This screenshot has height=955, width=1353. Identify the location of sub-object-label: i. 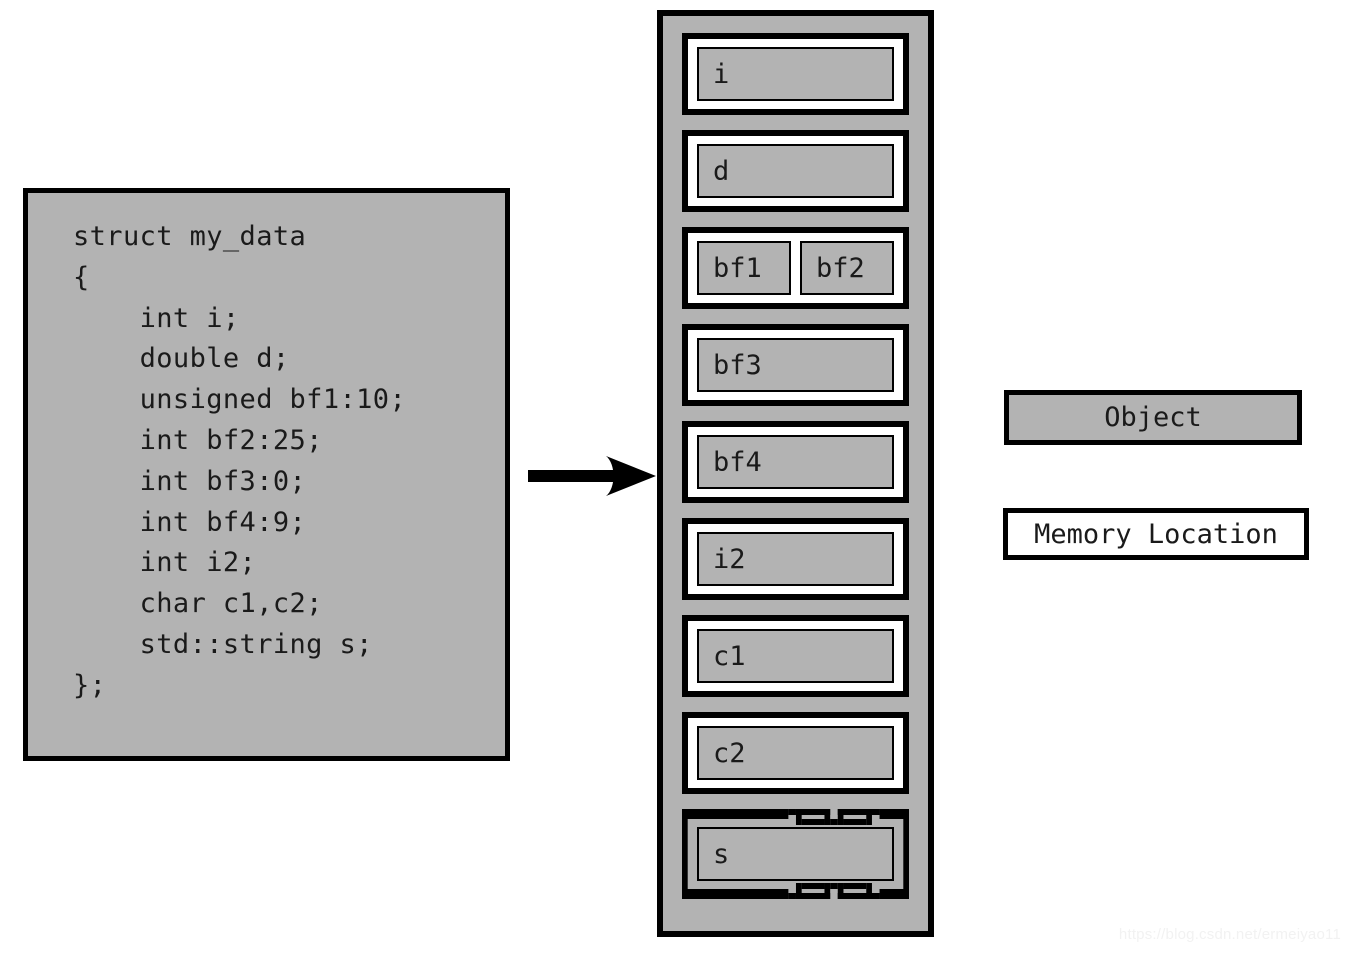
(721, 74).